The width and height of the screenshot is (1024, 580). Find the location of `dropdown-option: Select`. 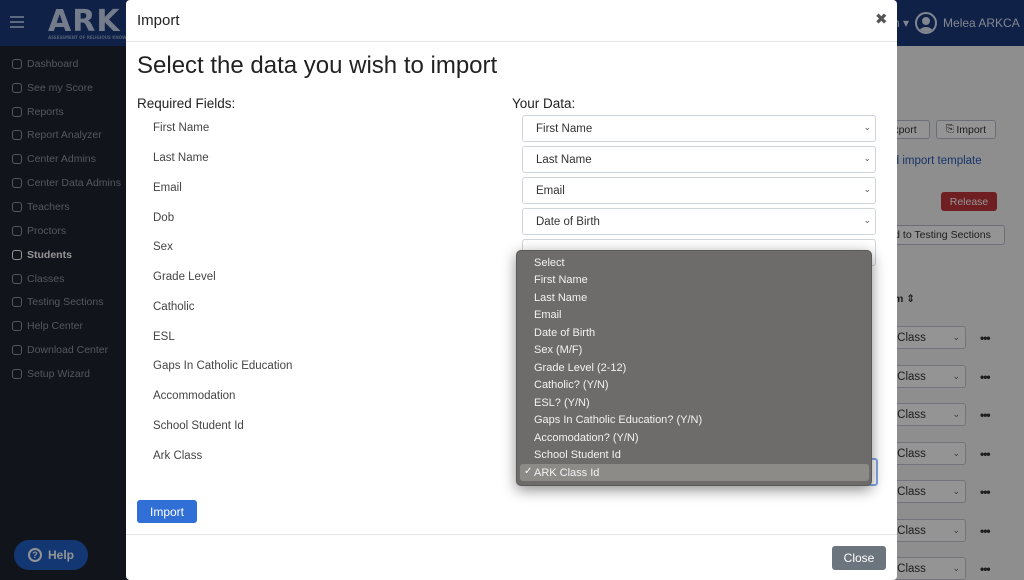

dropdown-option: Select is located at coordinates (694, 262).